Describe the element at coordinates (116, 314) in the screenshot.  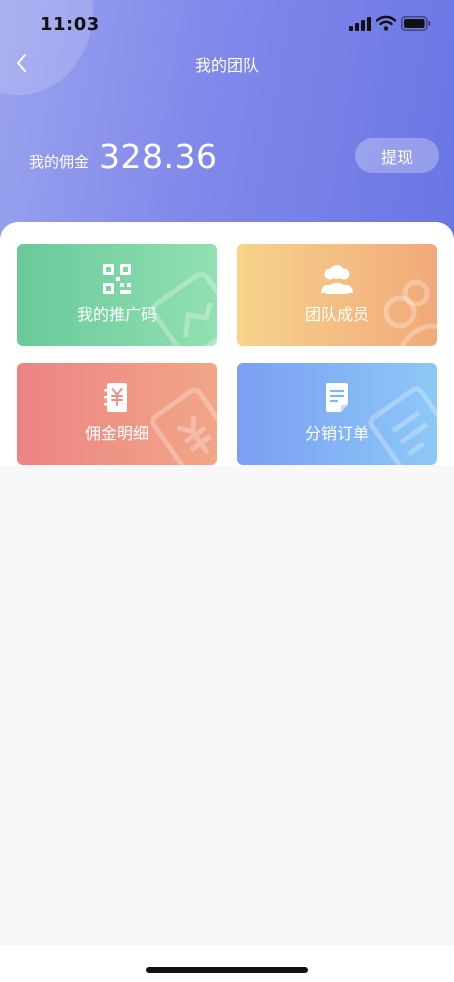
I see `card-label: 我的推广码` at that location.